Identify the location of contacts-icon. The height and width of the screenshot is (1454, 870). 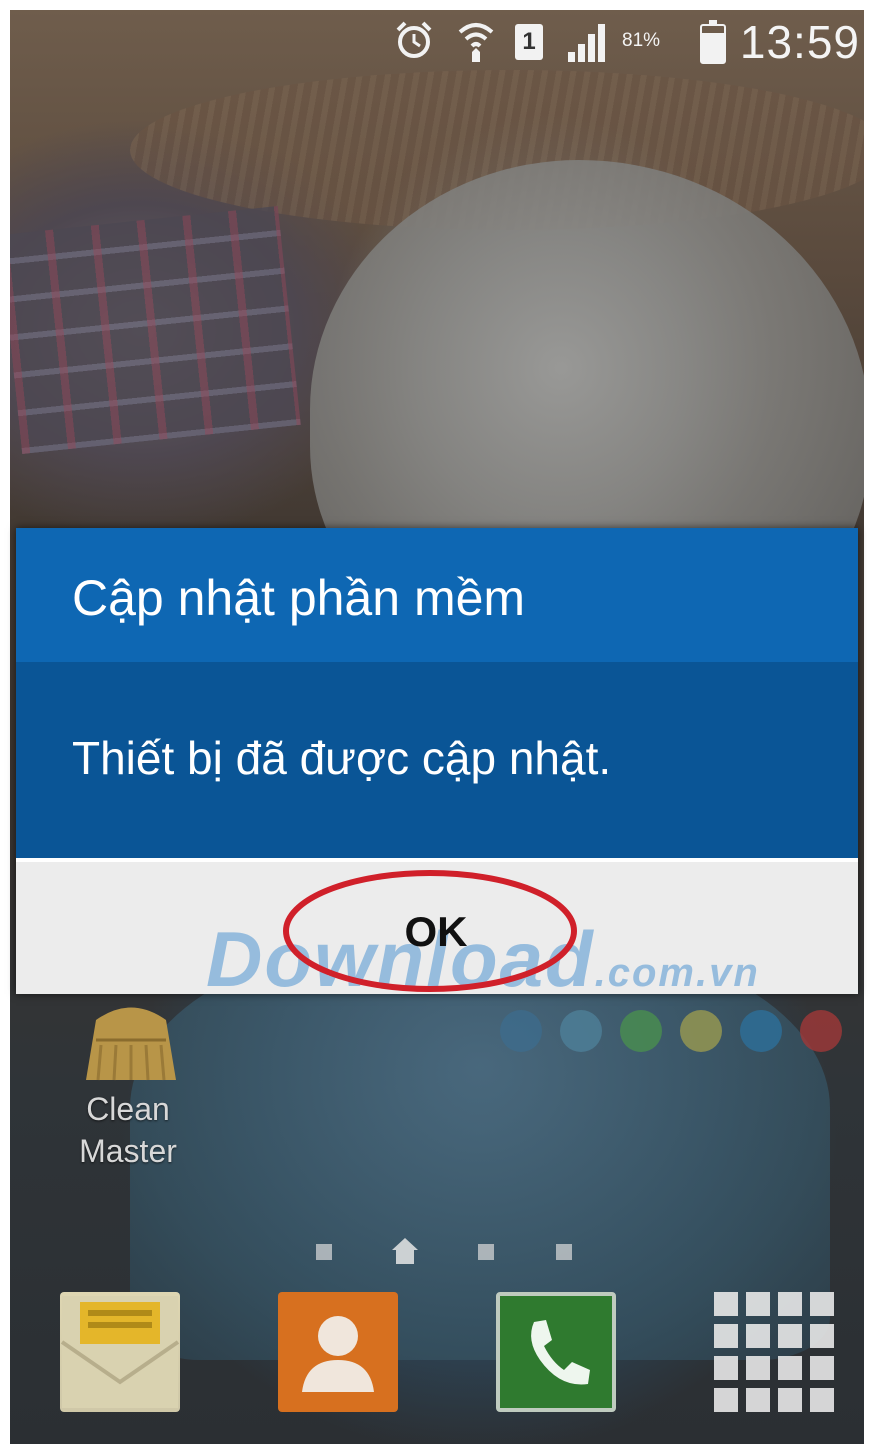
(338, 1352).